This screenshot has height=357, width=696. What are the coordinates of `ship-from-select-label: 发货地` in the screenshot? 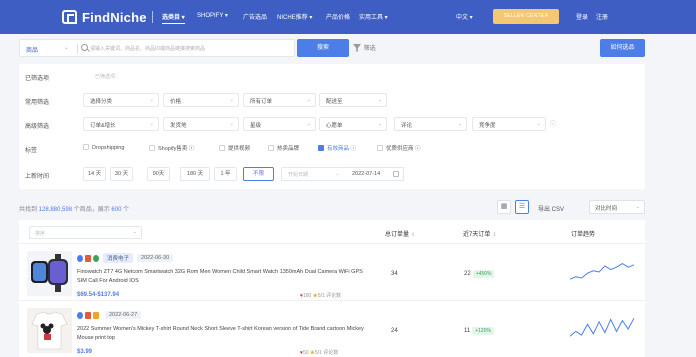 It's located at (178, 126).